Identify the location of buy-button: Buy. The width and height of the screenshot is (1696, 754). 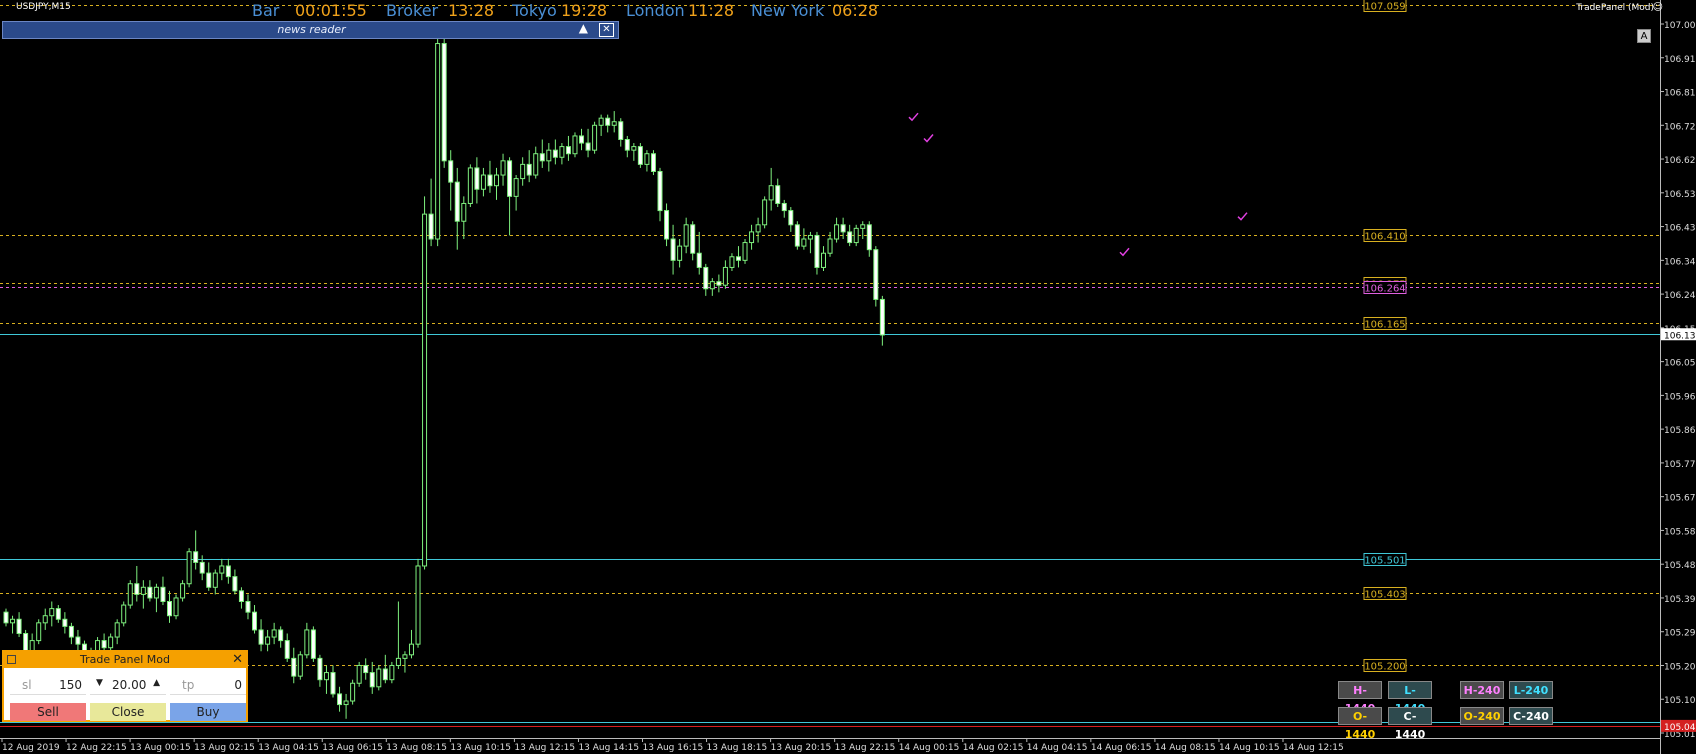
(208, 712).